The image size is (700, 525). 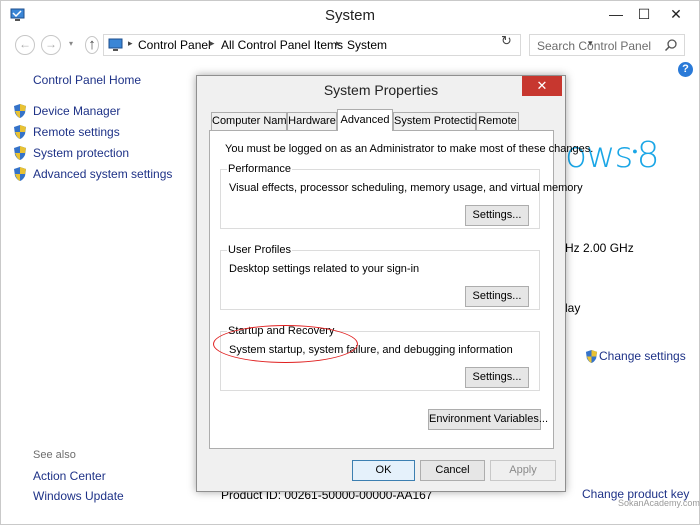 I want to click on tab-remote: Remote, so click(x=497, y=121).